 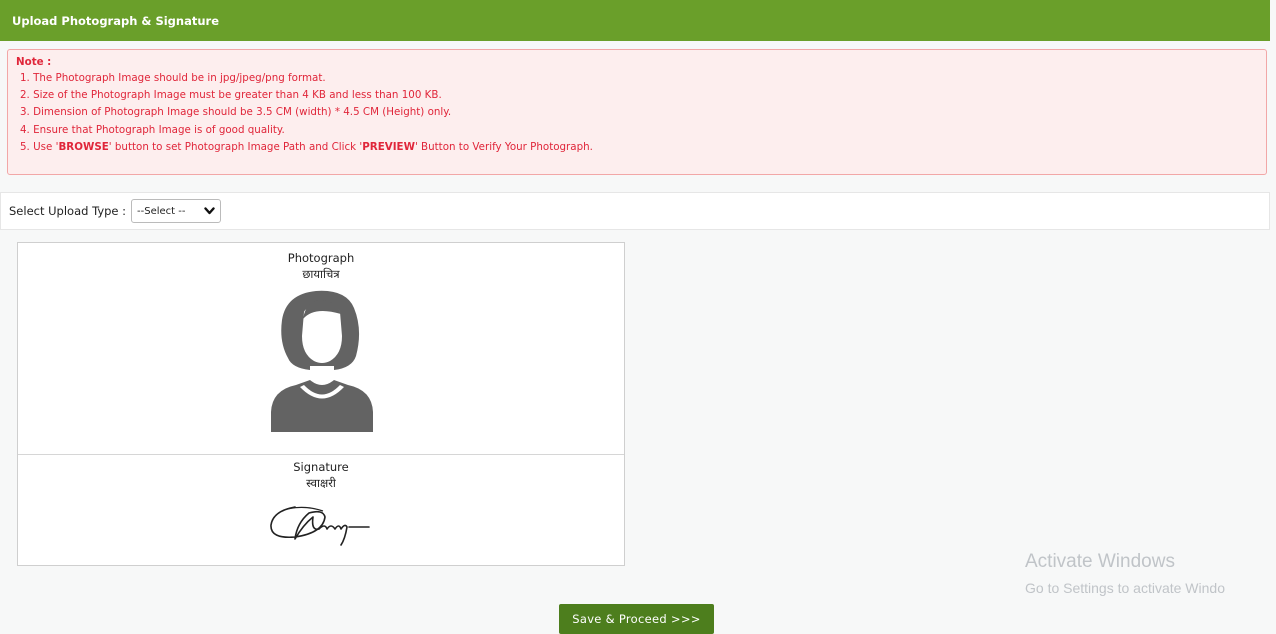 What do you see at coordinates (635, 20) in the screenshot?
I see `page-header: Upload Photograph & Signature` at bounding box center [635, 20].